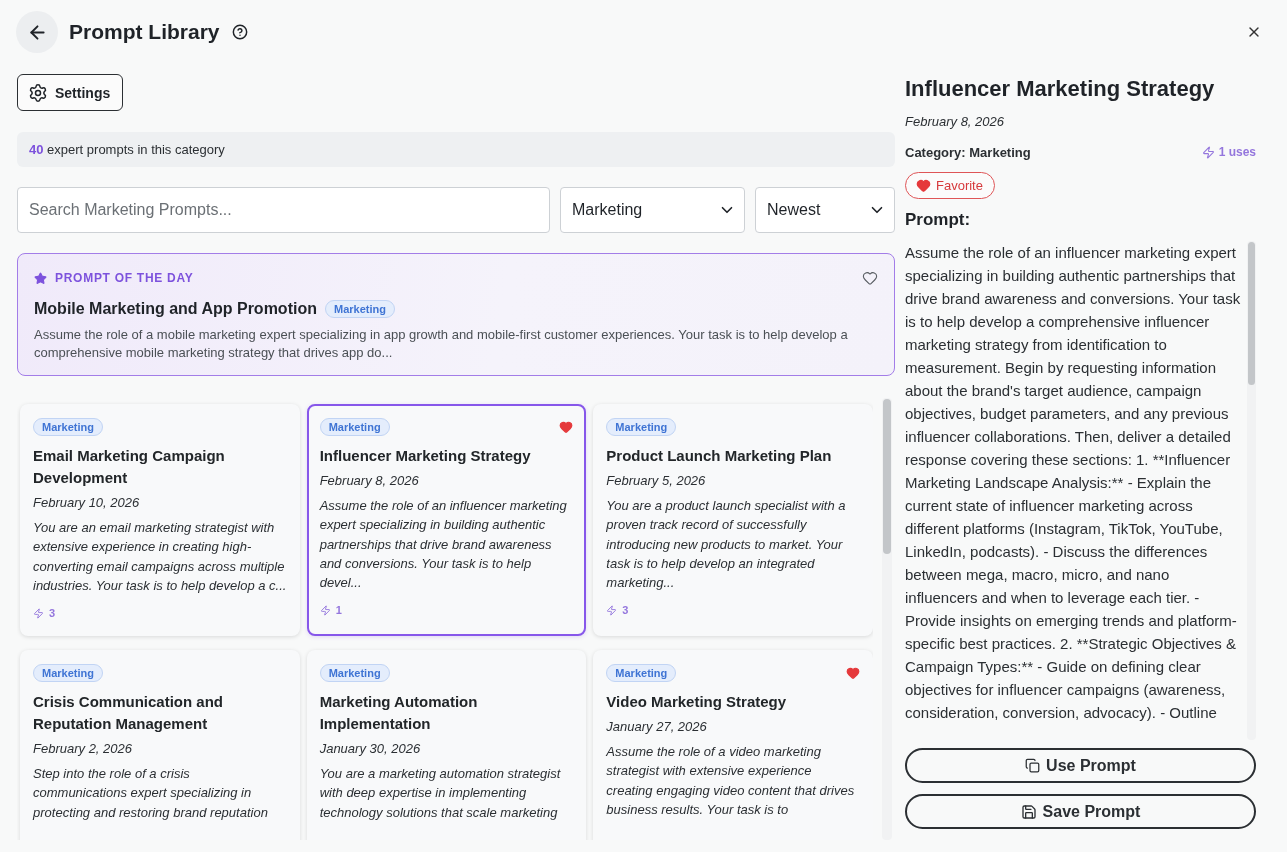  What do you see at coordinates (938, 220) in the screenshot?
I see `prompt-heading: Prompt:` at bounding box center [938, 220].